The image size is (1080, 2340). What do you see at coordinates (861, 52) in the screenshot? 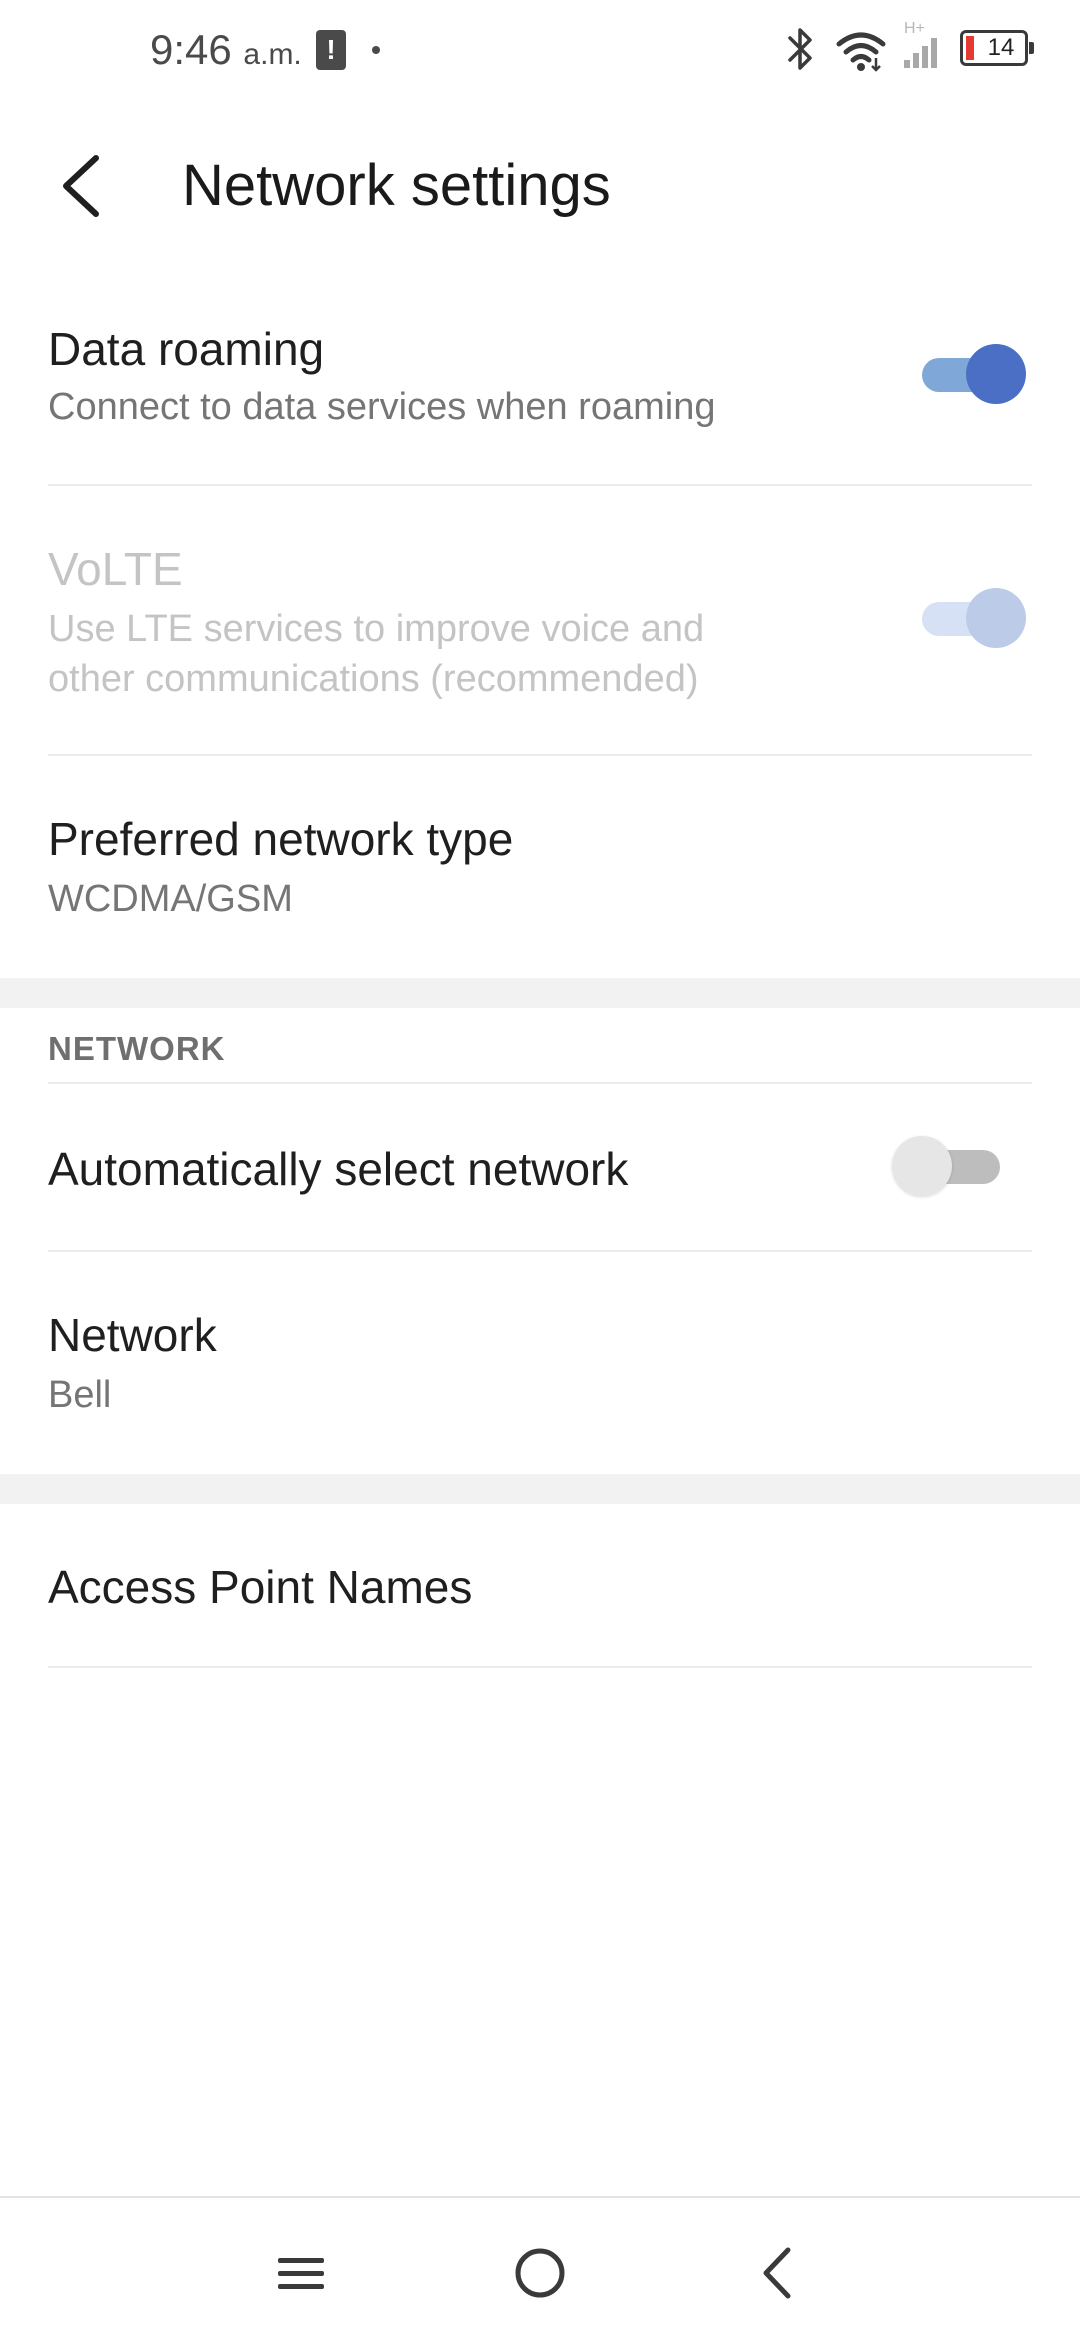
I see `wifi-icon` at bounding box center [861, 52].